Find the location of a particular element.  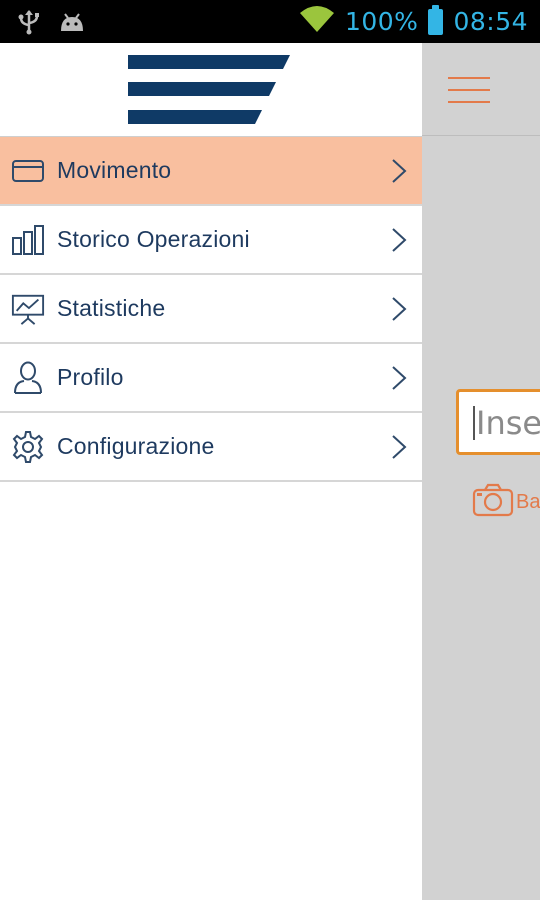

menu-item-label: Movimento is located at coordinates (114, 170).